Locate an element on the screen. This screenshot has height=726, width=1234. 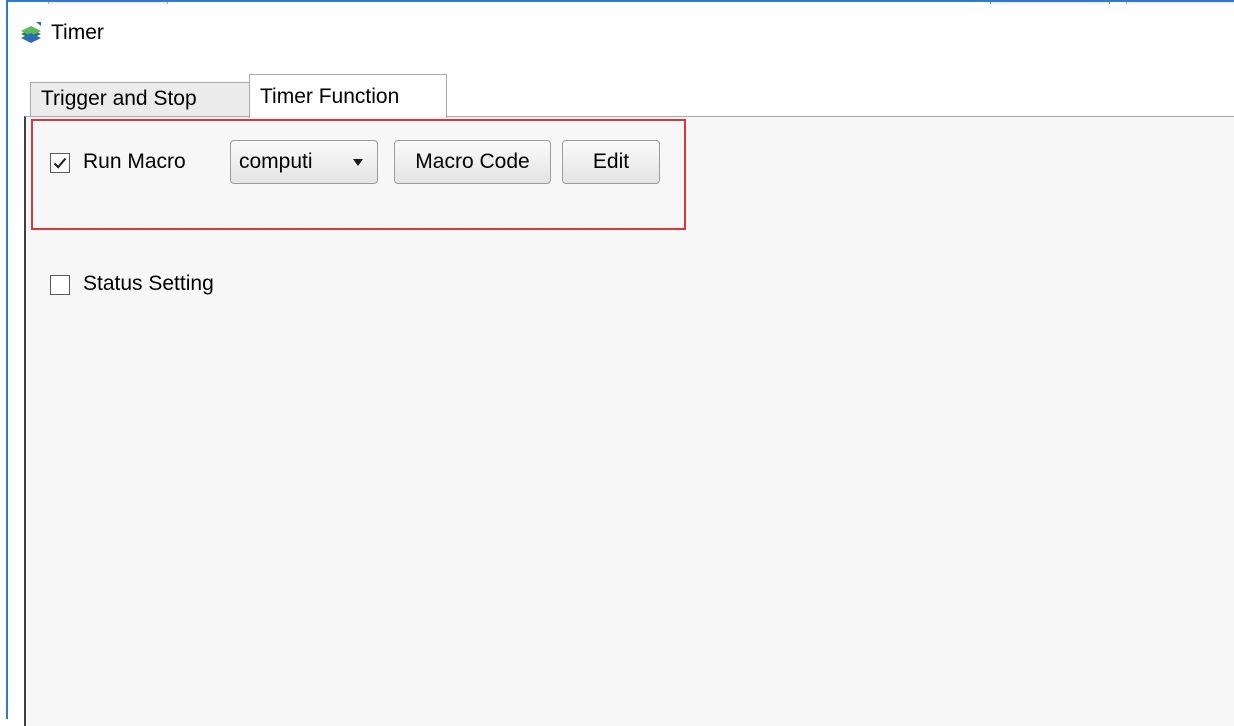
run-macro-checkbox is located at coordinates (60, 163).